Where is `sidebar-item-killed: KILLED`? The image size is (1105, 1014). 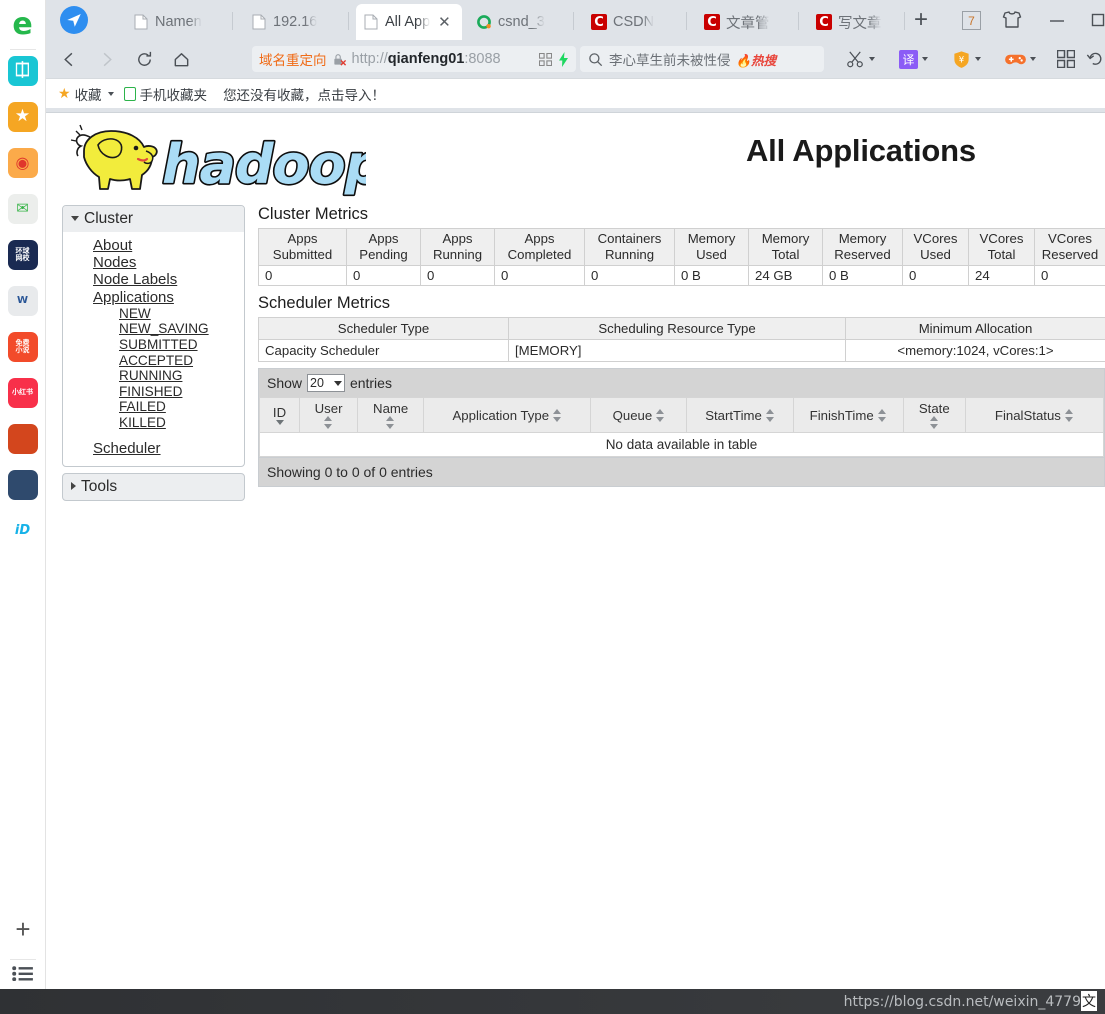
sidebar-item-killed: KILLED is located at coordinates (153, 423).